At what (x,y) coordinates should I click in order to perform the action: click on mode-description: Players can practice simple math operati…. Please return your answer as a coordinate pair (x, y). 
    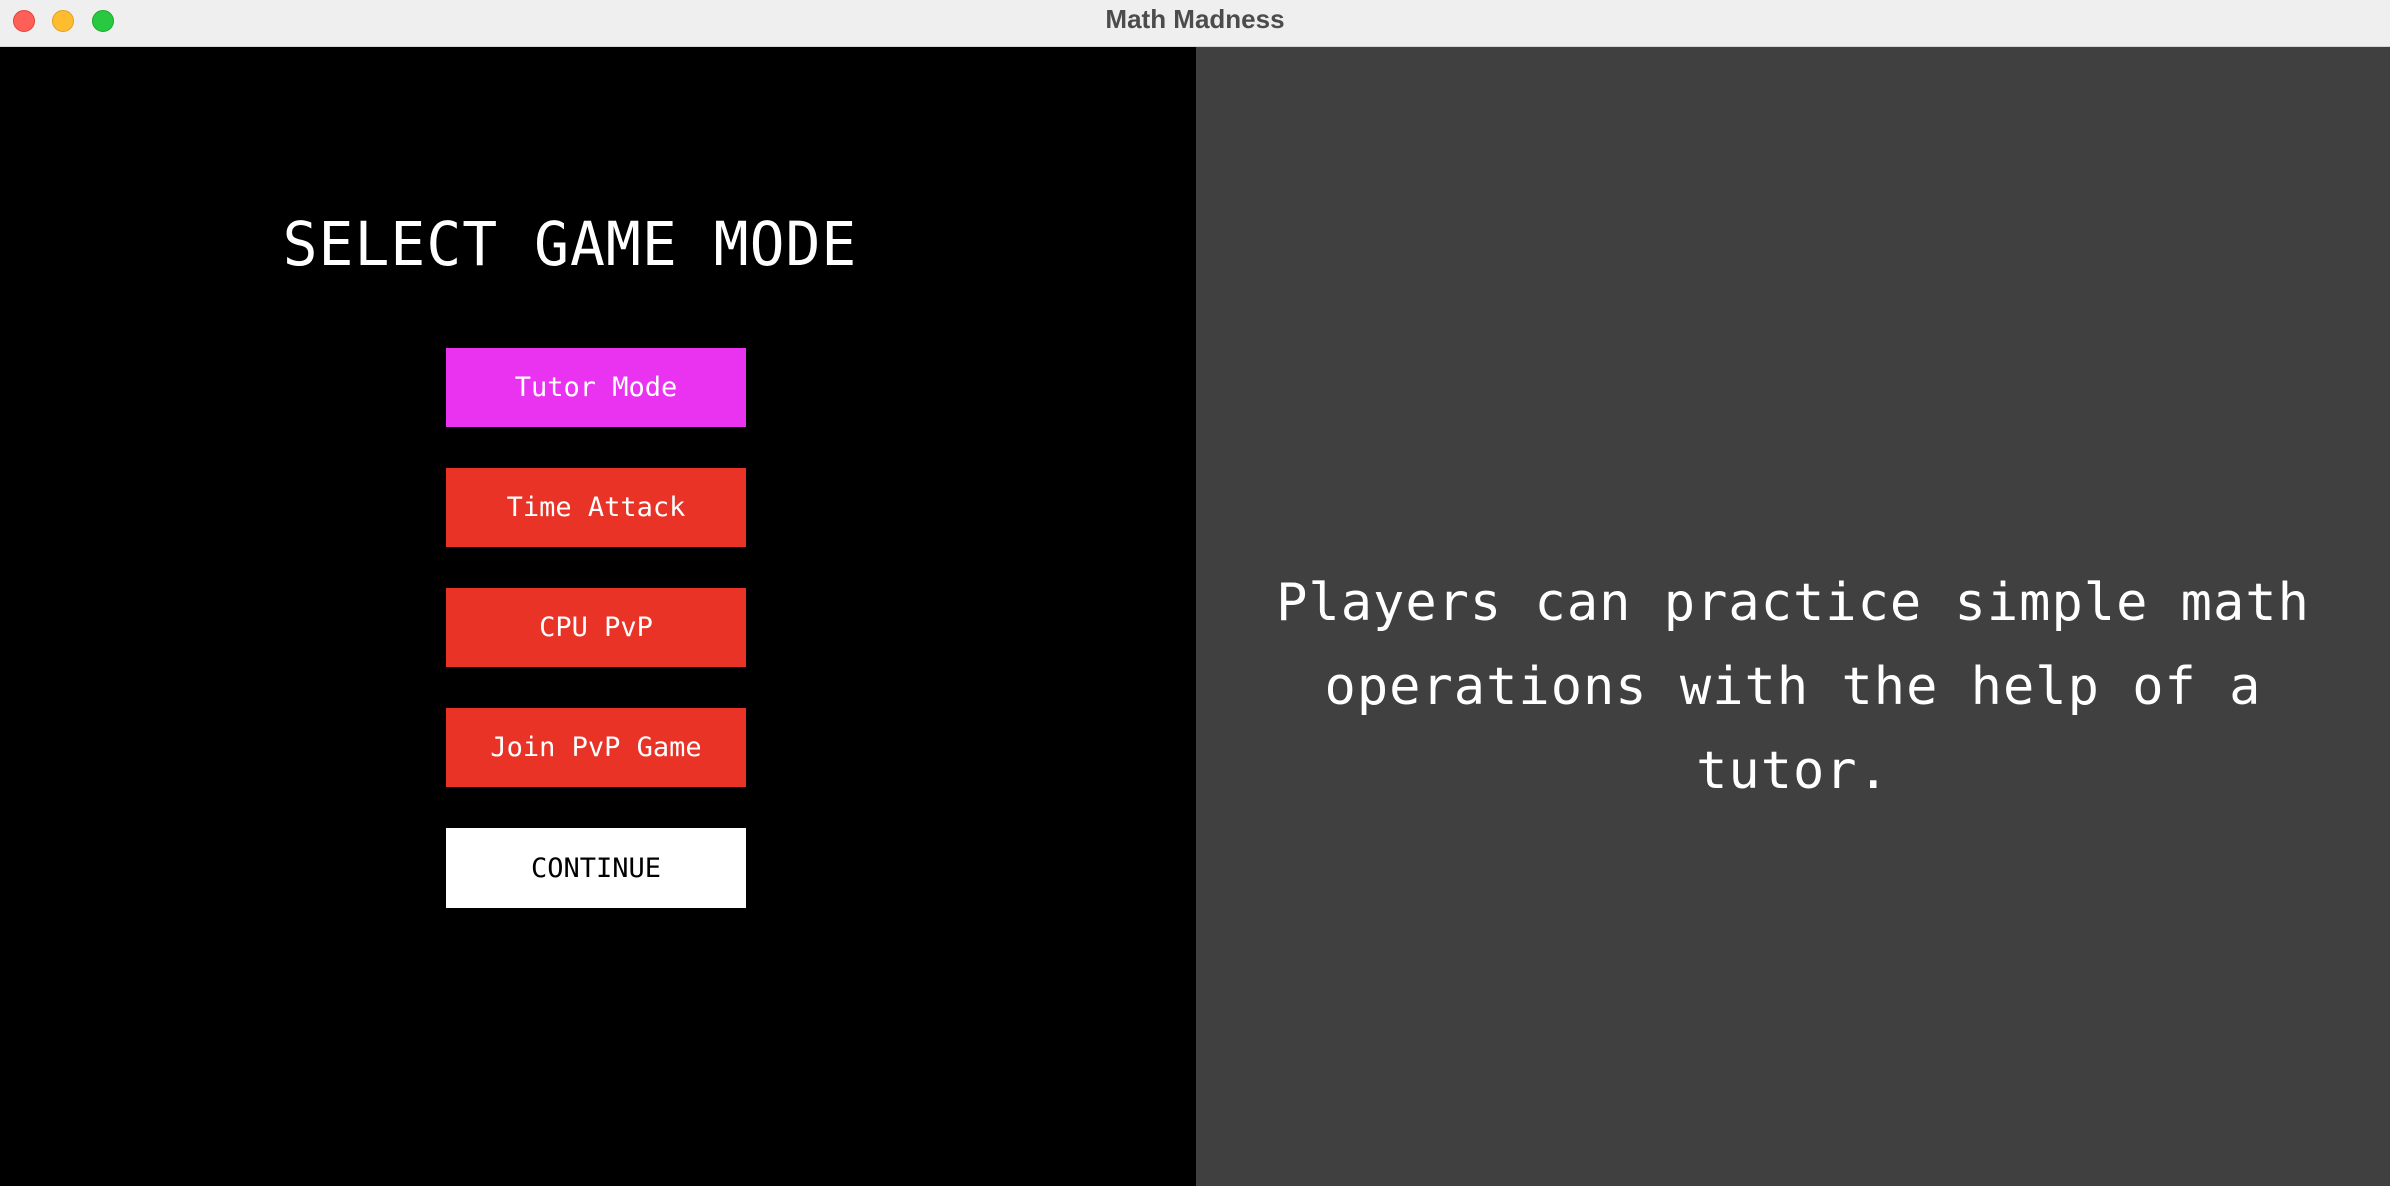
    Looking at the image, I should click on (1793, 687).